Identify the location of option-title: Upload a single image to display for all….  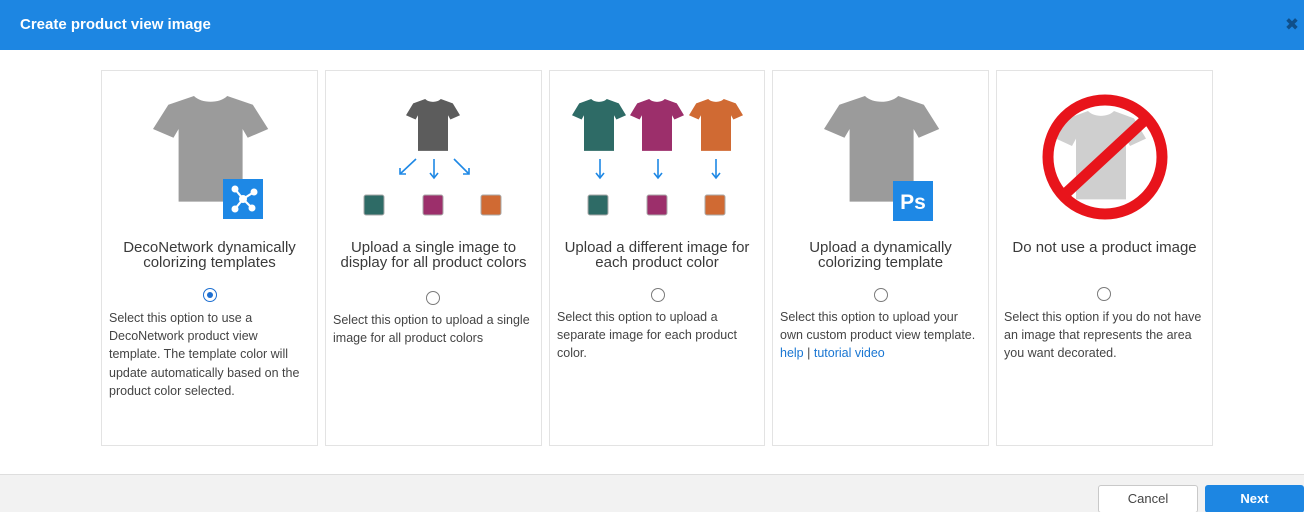
(433, 255).